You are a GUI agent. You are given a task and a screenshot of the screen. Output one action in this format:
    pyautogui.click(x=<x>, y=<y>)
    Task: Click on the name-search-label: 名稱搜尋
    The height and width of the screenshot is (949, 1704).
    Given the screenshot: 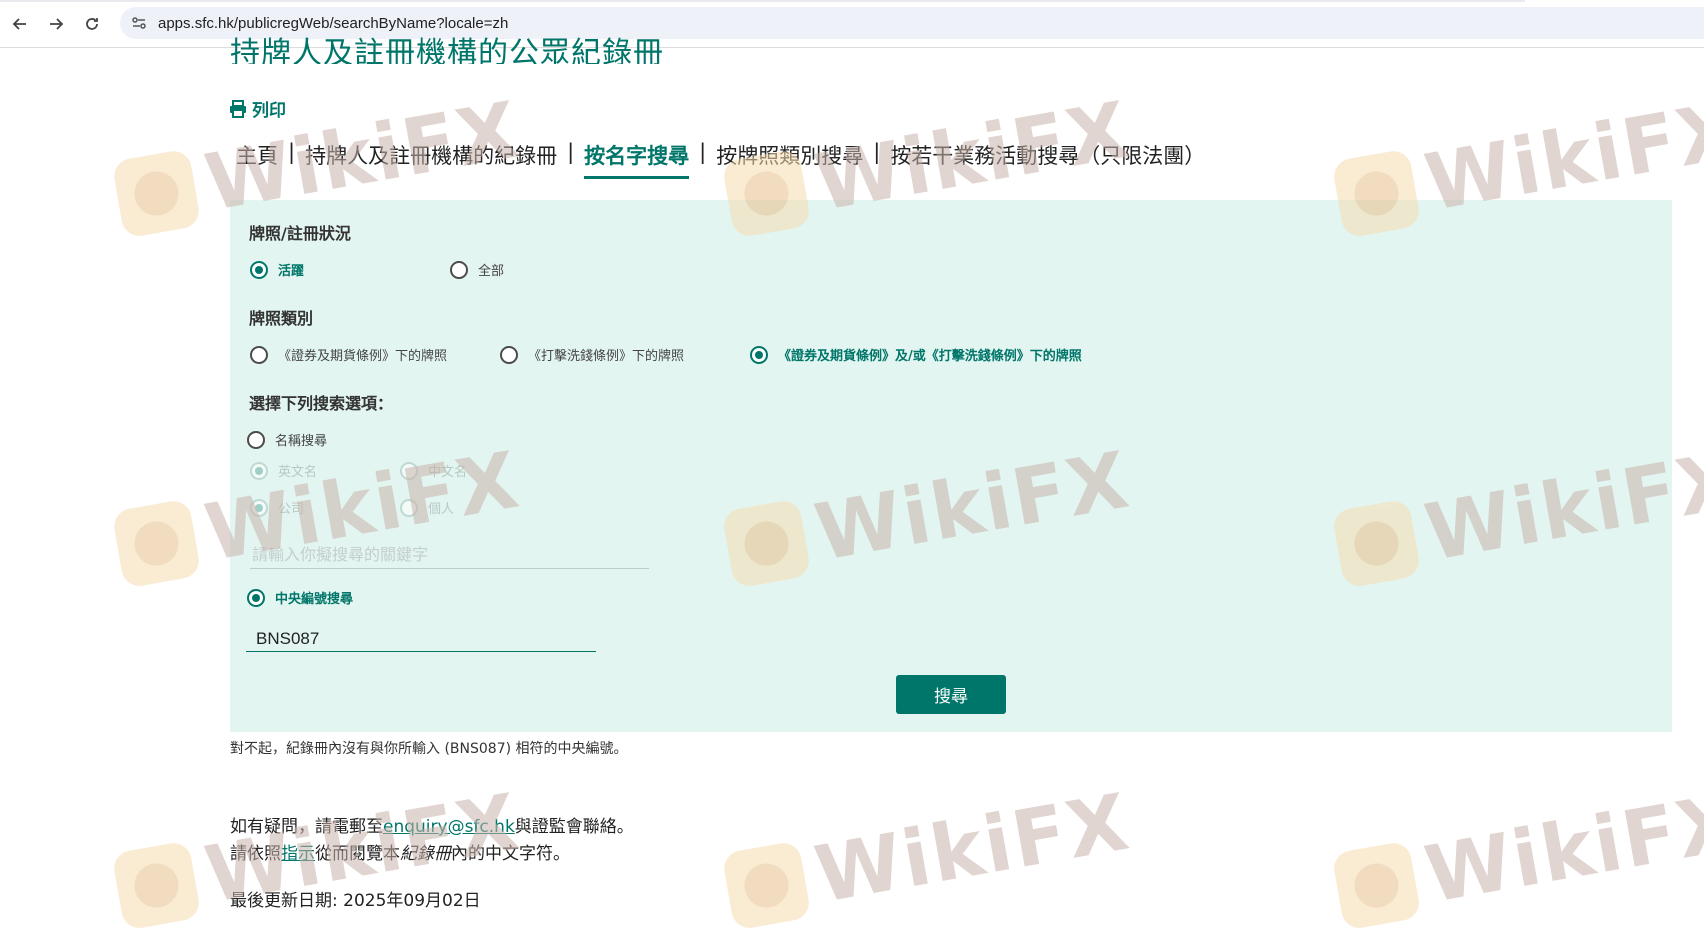 What is the action you would take?
    pyautogui.click(x=301, y=441)
    